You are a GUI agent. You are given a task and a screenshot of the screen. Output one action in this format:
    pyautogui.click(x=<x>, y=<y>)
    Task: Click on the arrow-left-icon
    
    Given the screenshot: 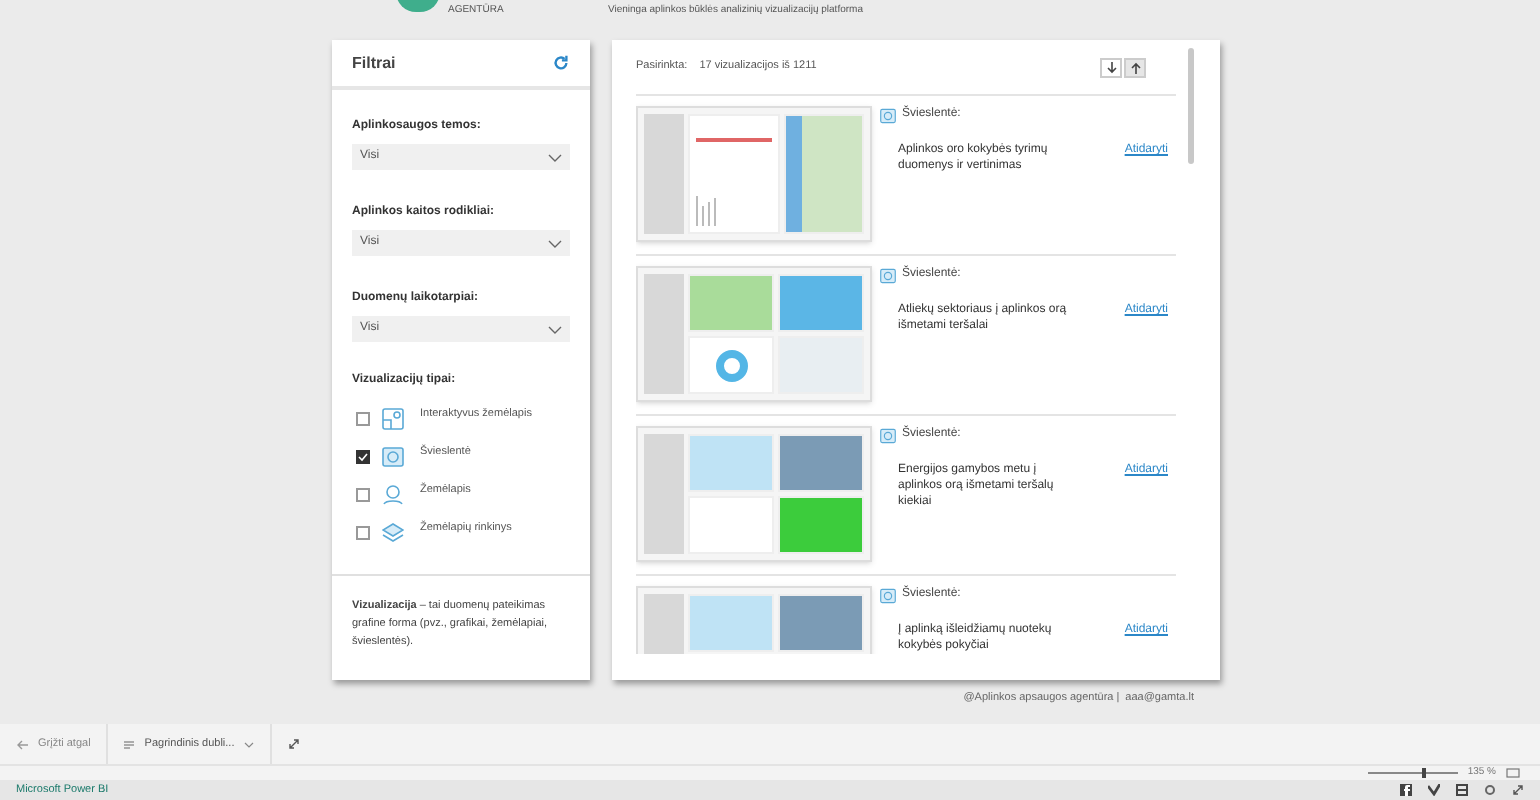 What is the action you would take?
    pyautogui.click(x=22, y=744)
    